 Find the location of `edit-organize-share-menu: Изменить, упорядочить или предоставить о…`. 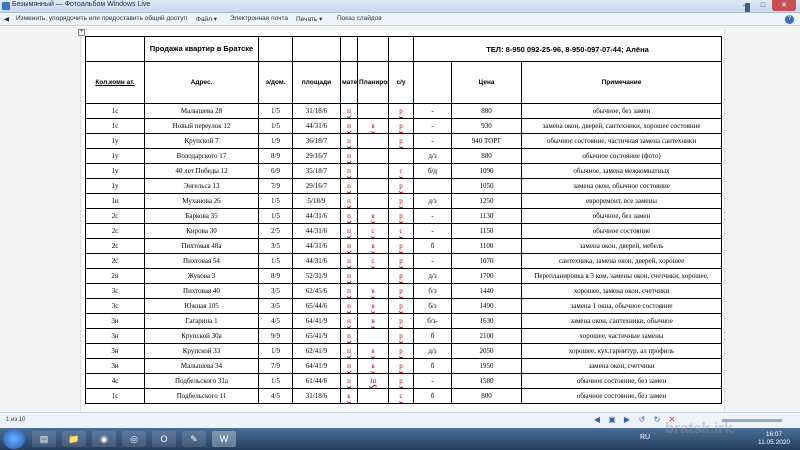

edit-organize-share-menu: Изменить, упорядочить или предоставить о… is located at coordinates (101, 18).